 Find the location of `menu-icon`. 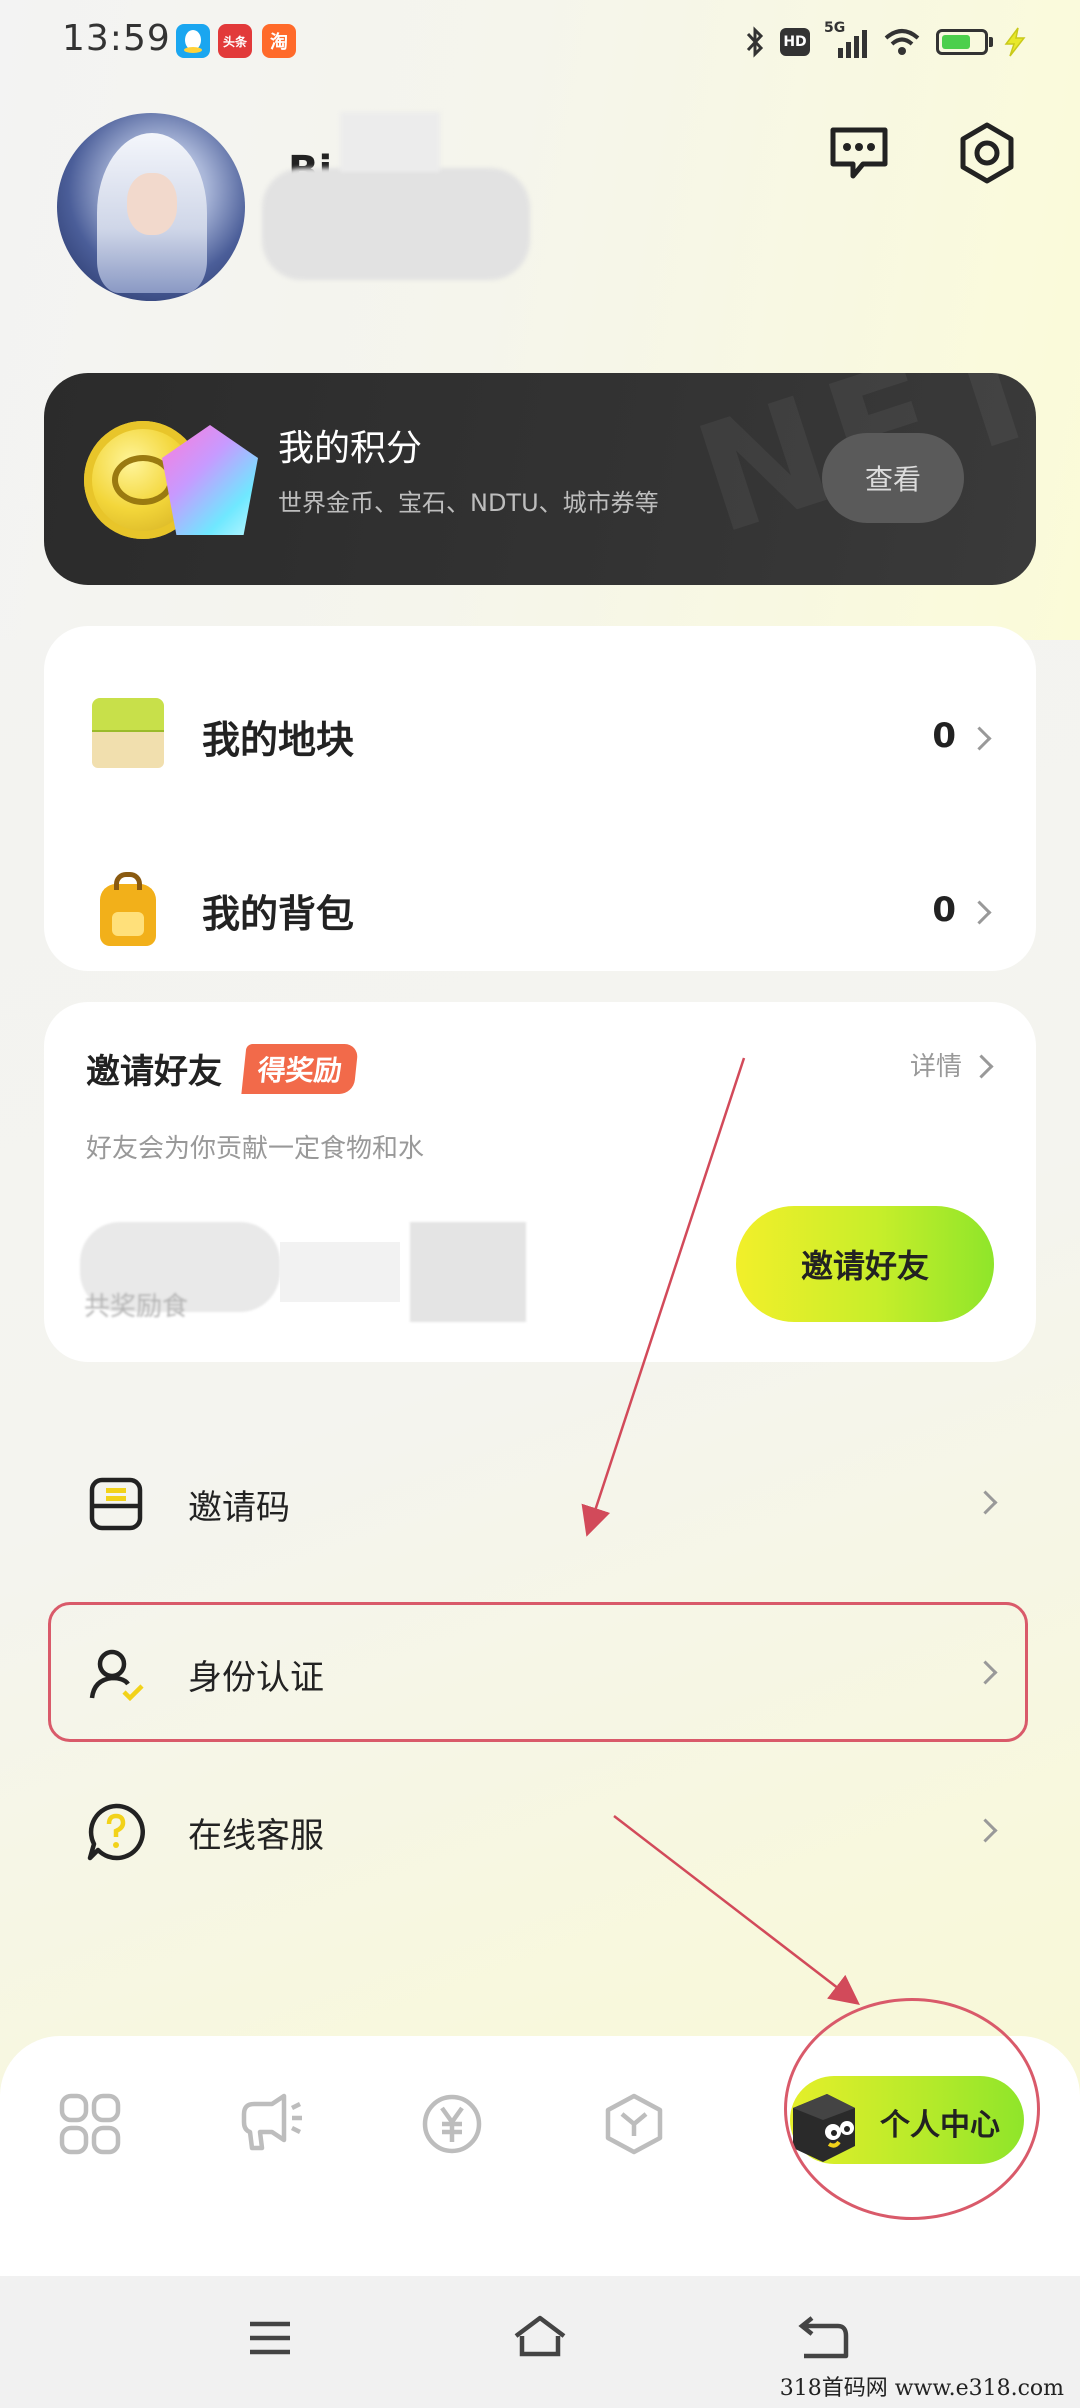

menu-icon is located at coordinates (270, 2338).